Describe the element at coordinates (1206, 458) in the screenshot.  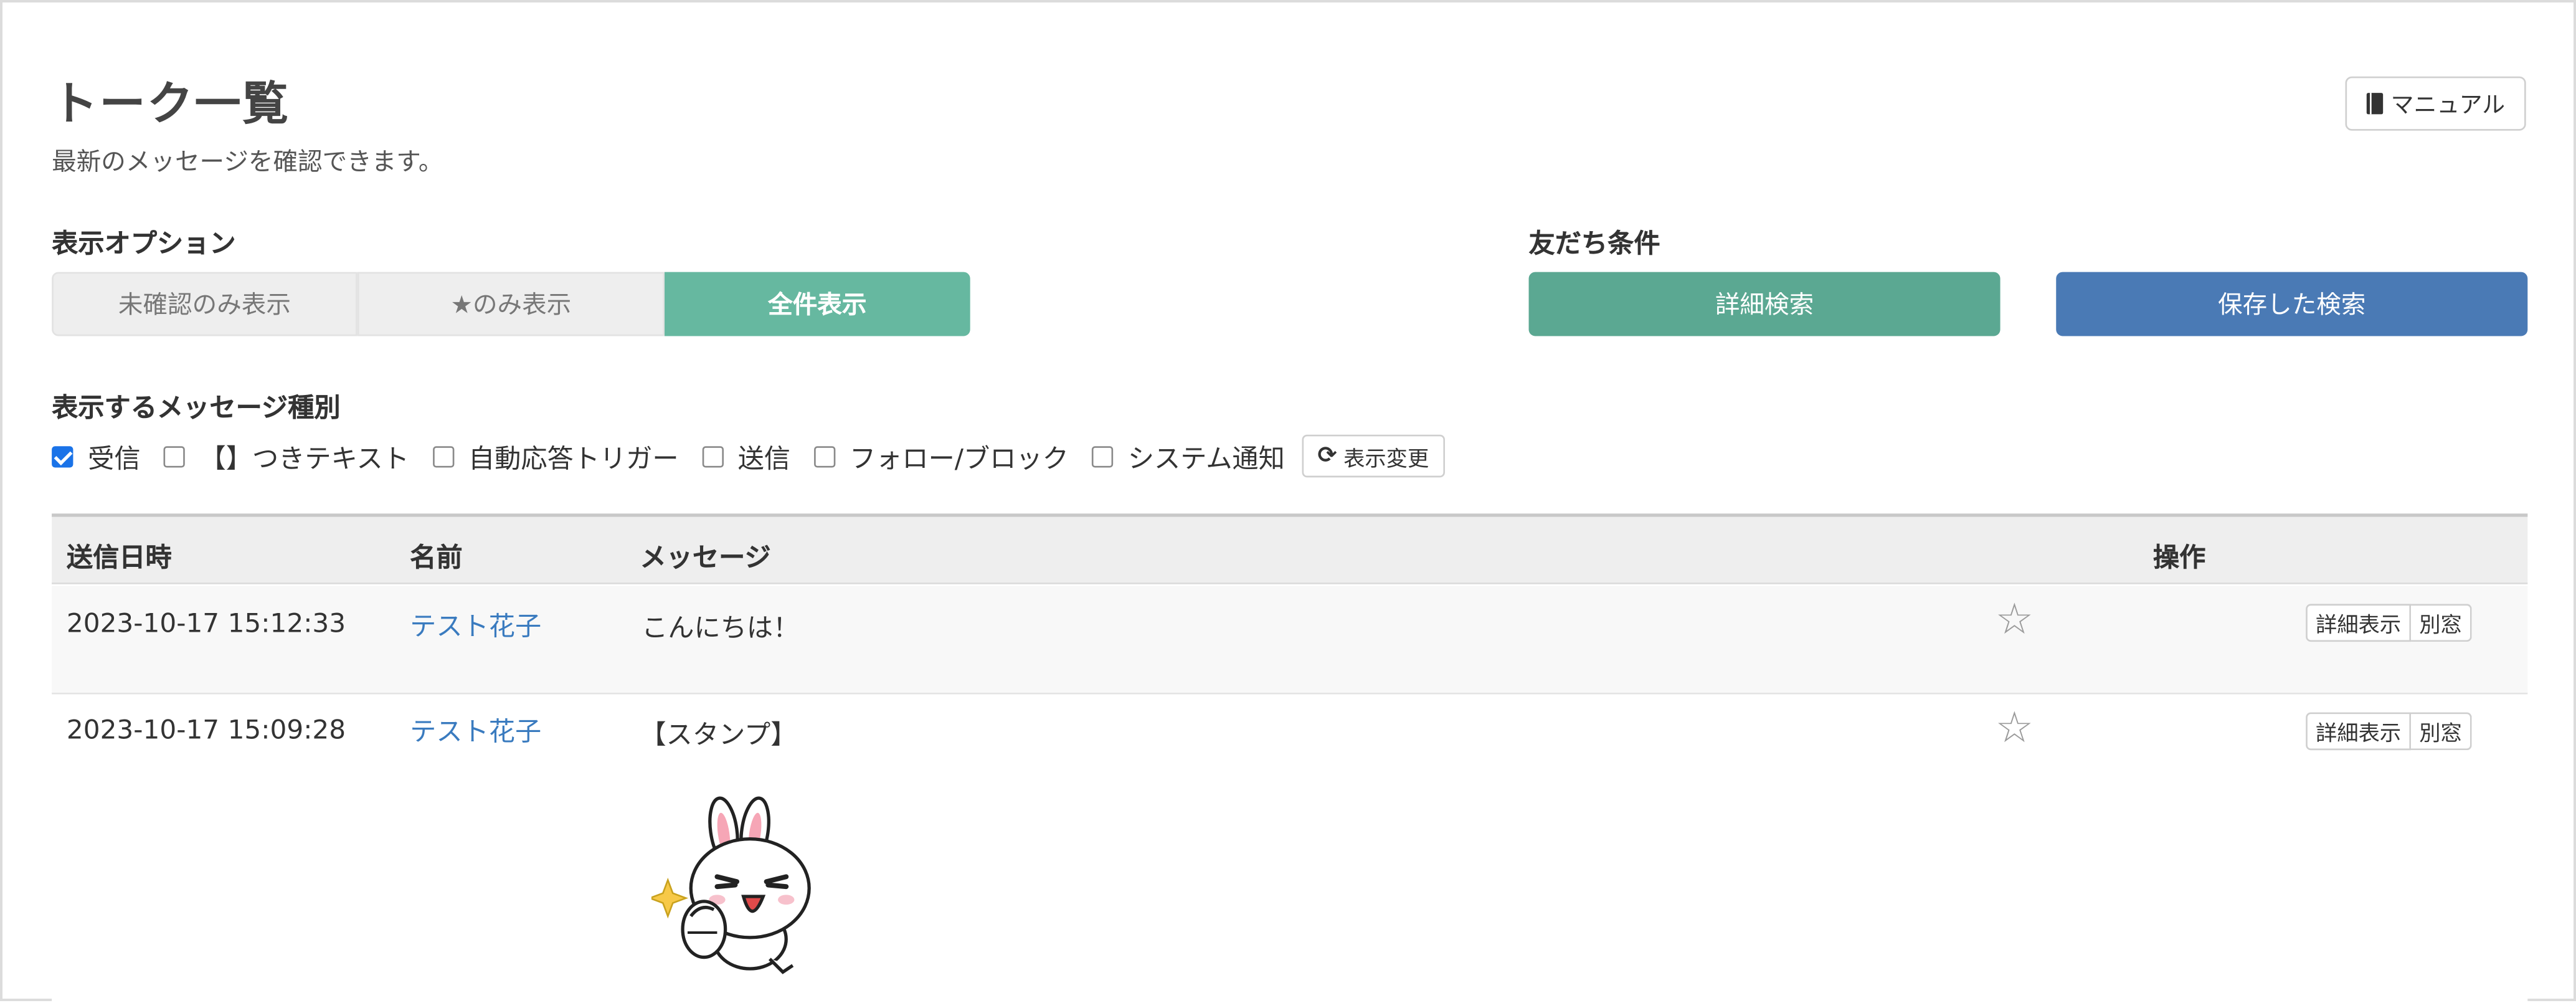
I see `checkbox-system-notice-label: システム通知` at that location.